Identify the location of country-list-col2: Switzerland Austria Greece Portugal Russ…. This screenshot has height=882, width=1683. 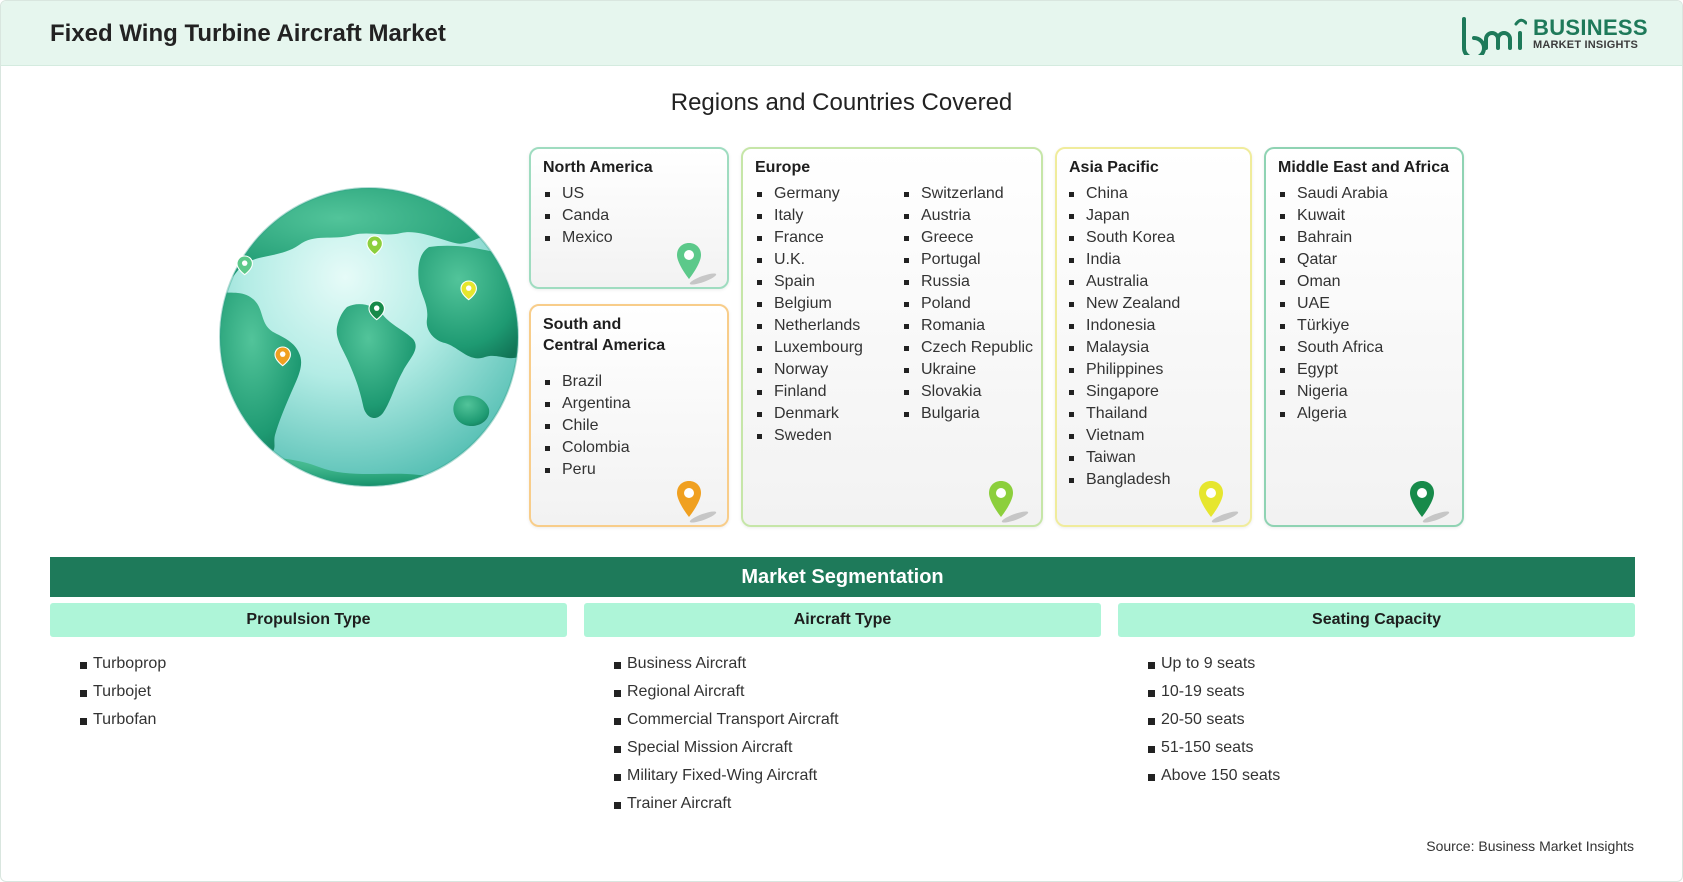
(968, 304).